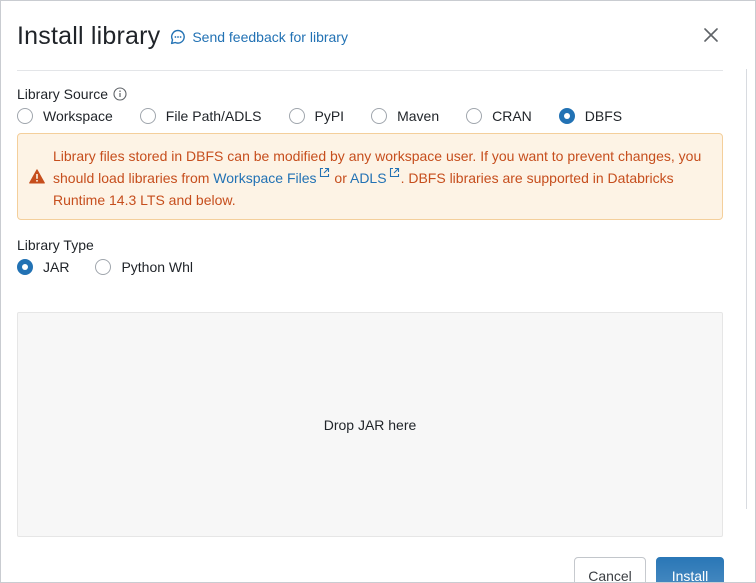 The image size is (756, 583). I want to click on cancel-button-label: Cancel, so click(610, 575).